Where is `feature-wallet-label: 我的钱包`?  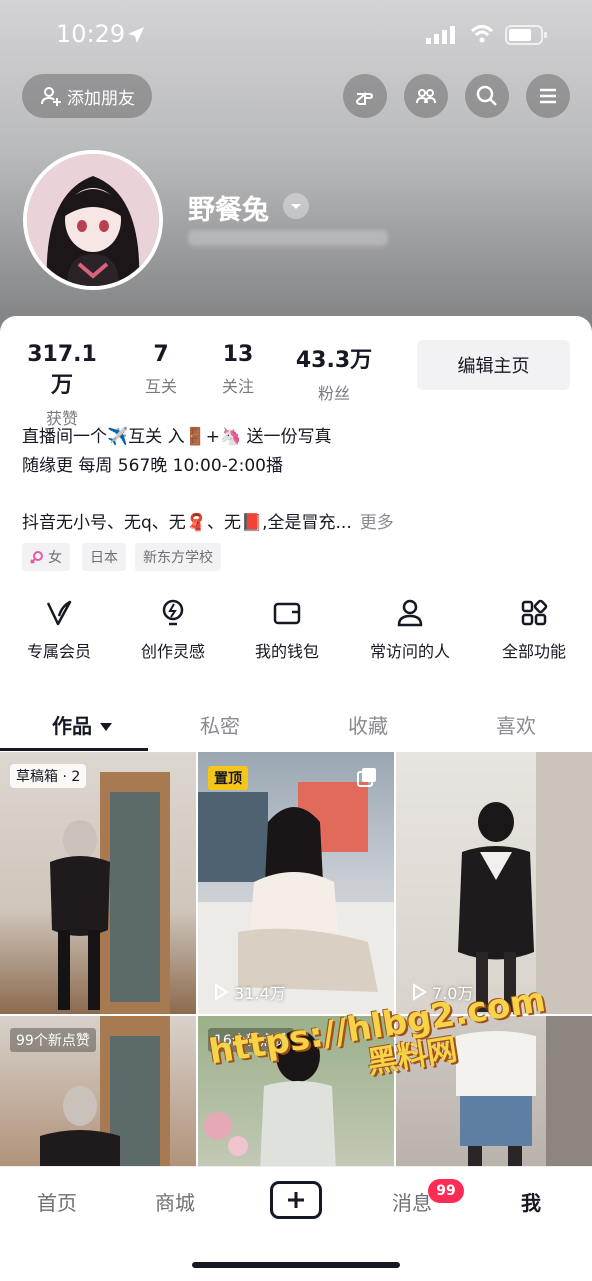
feature-wallet-label: 我的钱包 is located at coordinates (286, 651).